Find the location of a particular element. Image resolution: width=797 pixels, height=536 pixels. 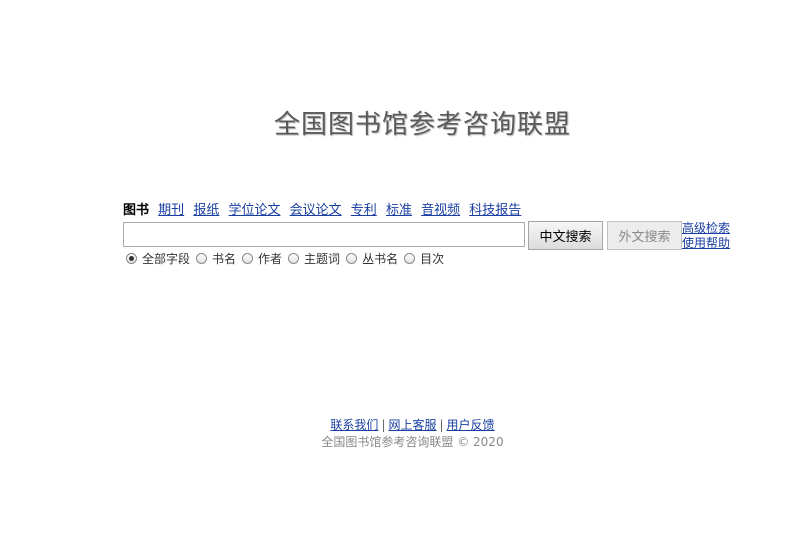

field-option-all: 全部字段 is located at coordinates (158, 258).